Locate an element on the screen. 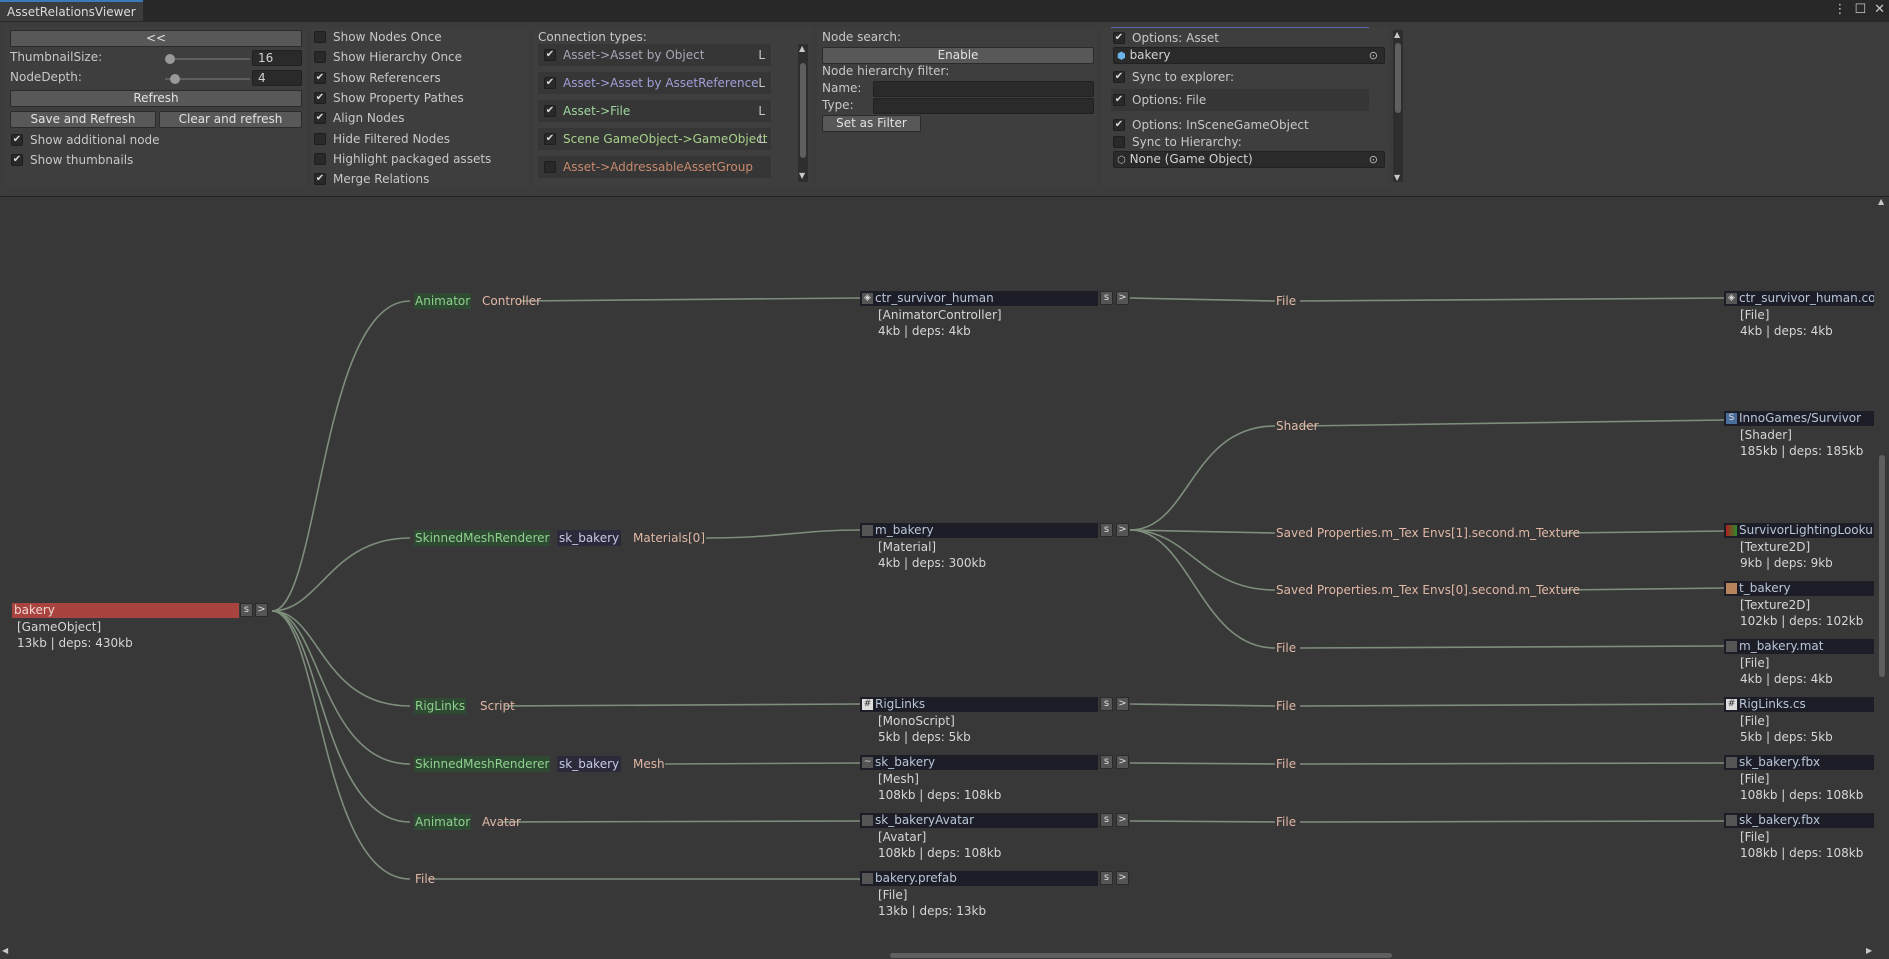 The width and height of the screenshot is (1889, 959). right-node-lighting-texture: SurvivorLightingLookup is located at coordinates (1799, 530).